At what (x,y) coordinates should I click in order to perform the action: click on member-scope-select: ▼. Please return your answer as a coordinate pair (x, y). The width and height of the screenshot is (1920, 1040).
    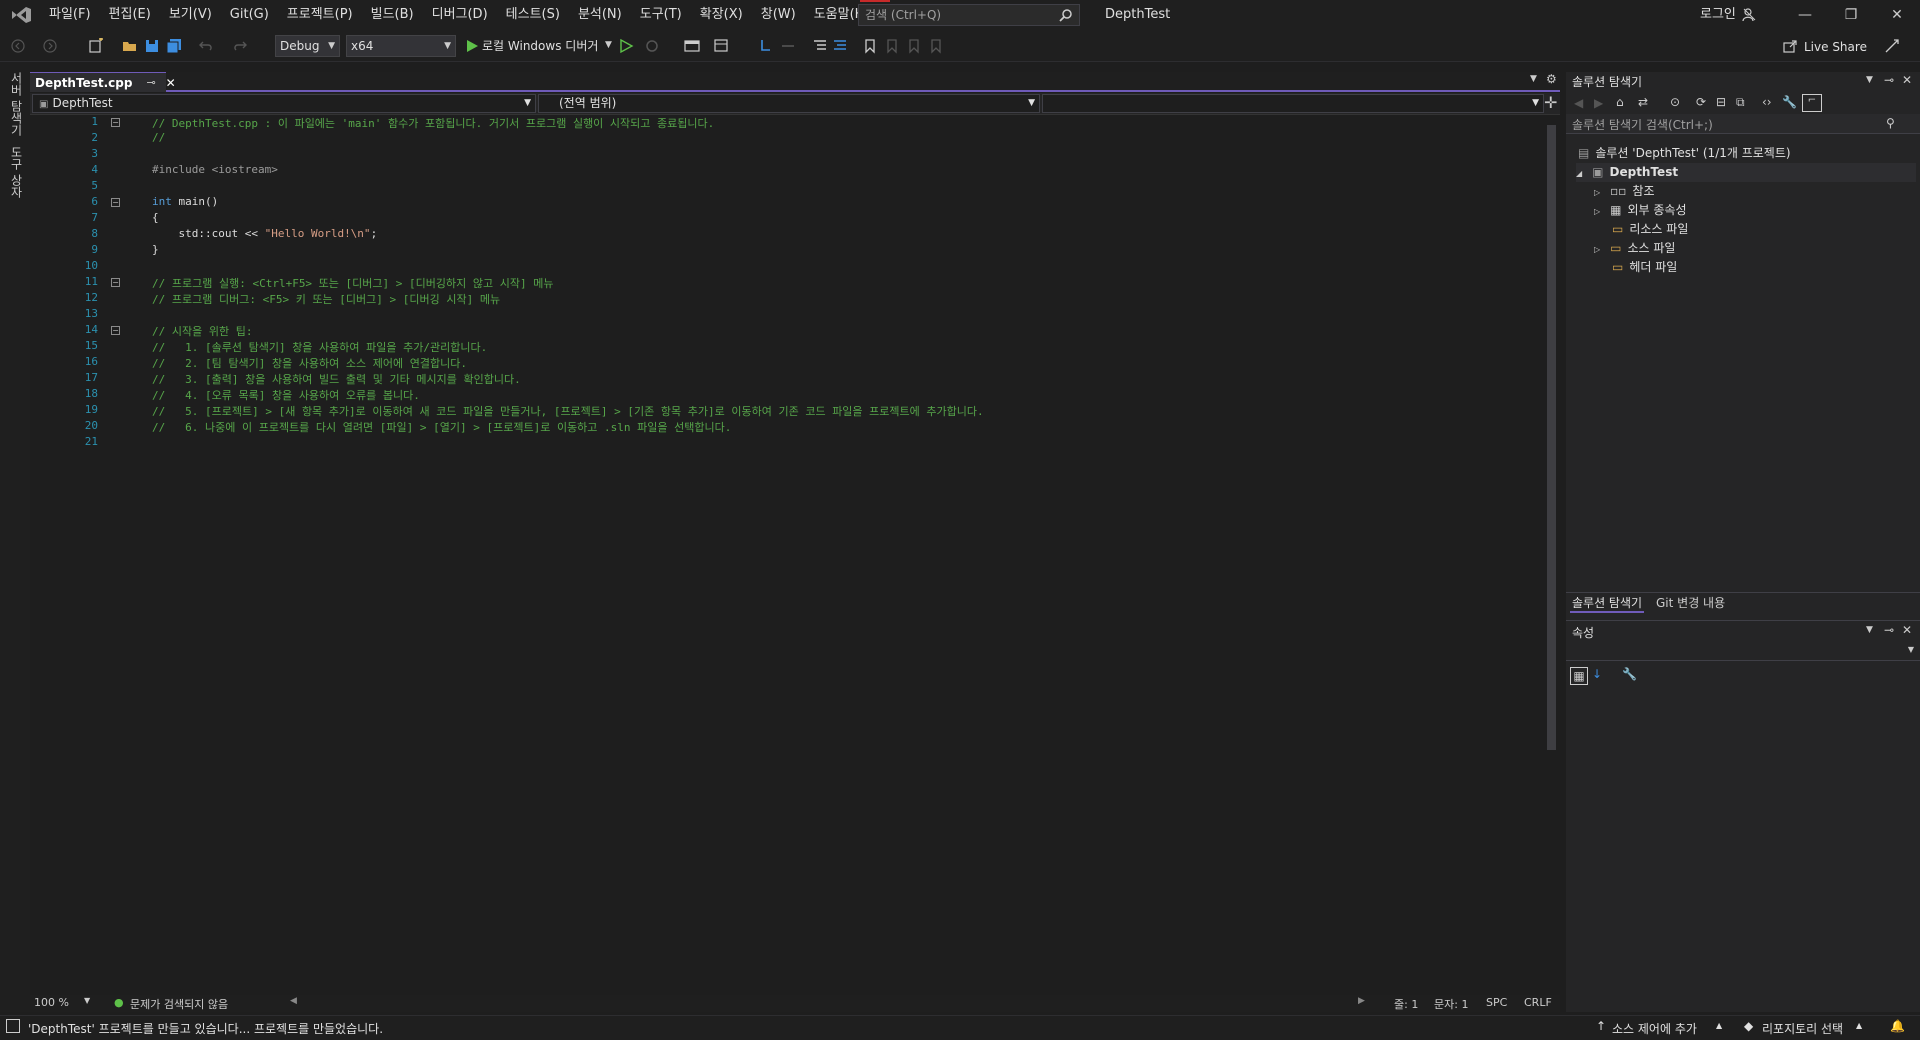
    Looking at the image, I should click on (1293, 103).